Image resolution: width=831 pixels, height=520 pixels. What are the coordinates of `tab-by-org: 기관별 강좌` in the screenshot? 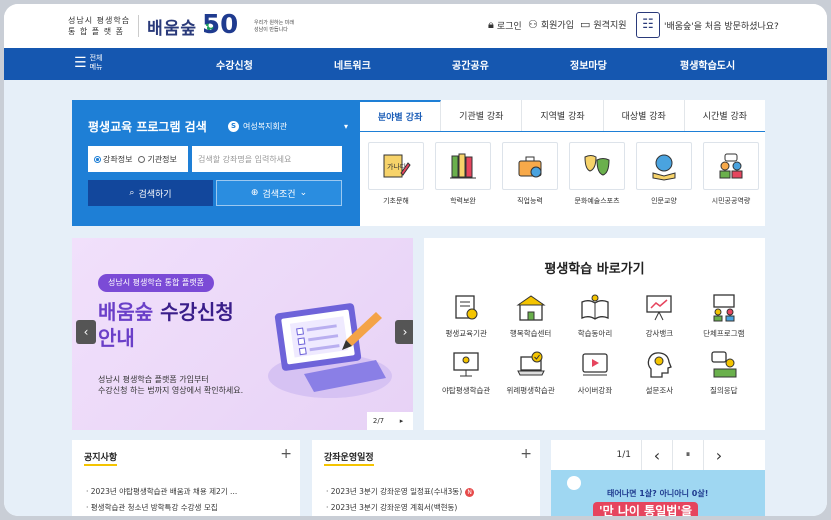 It's located at (482, 115).